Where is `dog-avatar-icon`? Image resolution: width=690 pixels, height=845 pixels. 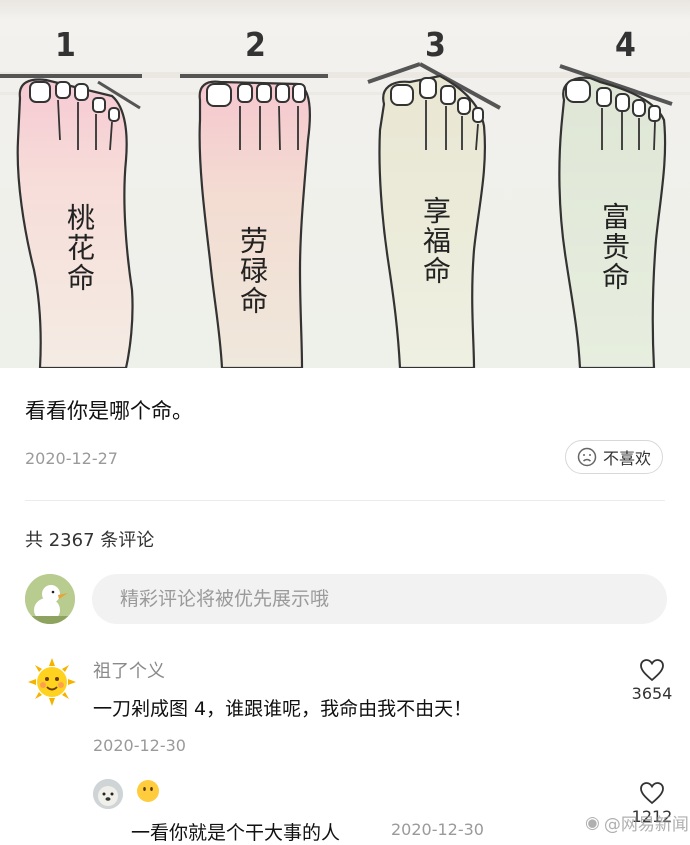
dog-avatar-icon is located at coordinates (108, 794).